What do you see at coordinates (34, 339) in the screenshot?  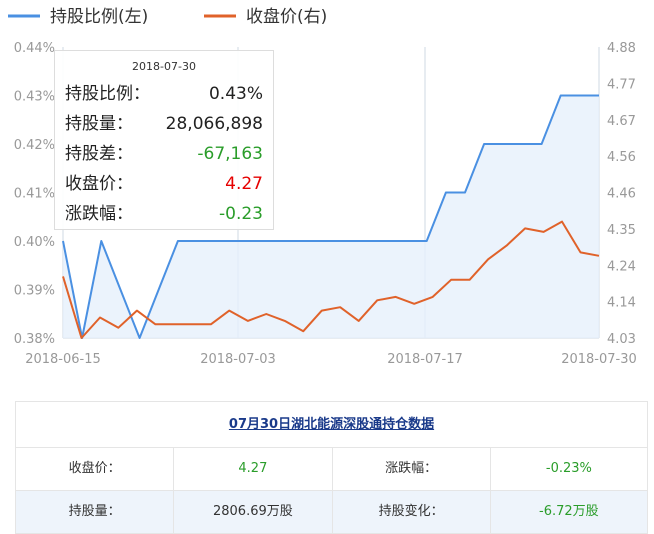 I see `y-left-tick-label: 0.38%` at bounding box center [34, 339].